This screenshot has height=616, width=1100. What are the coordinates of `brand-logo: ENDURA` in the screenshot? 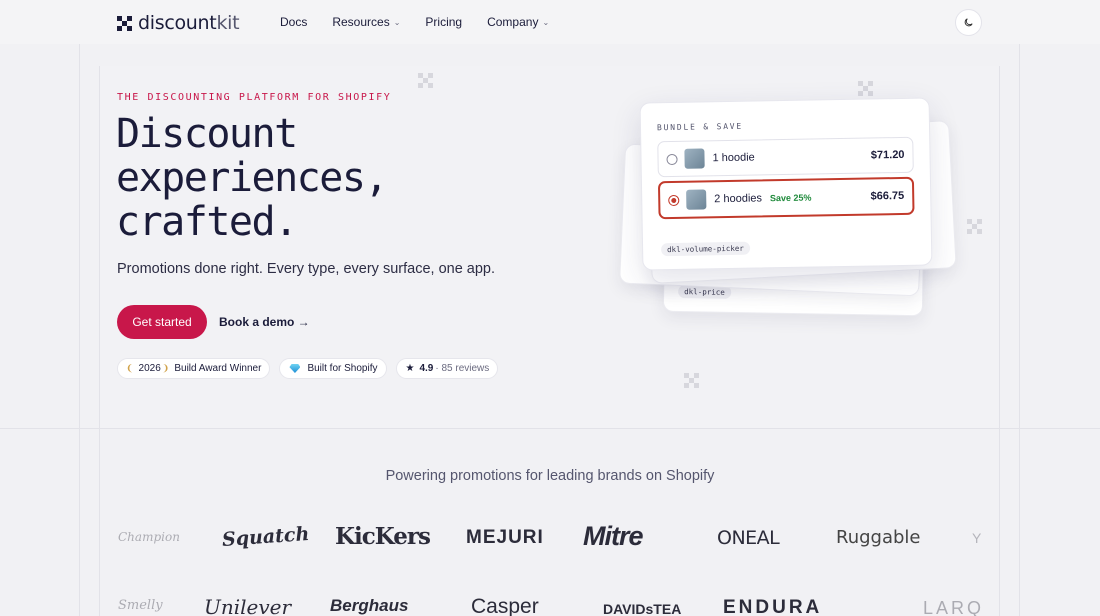 It's located at (773, 606).